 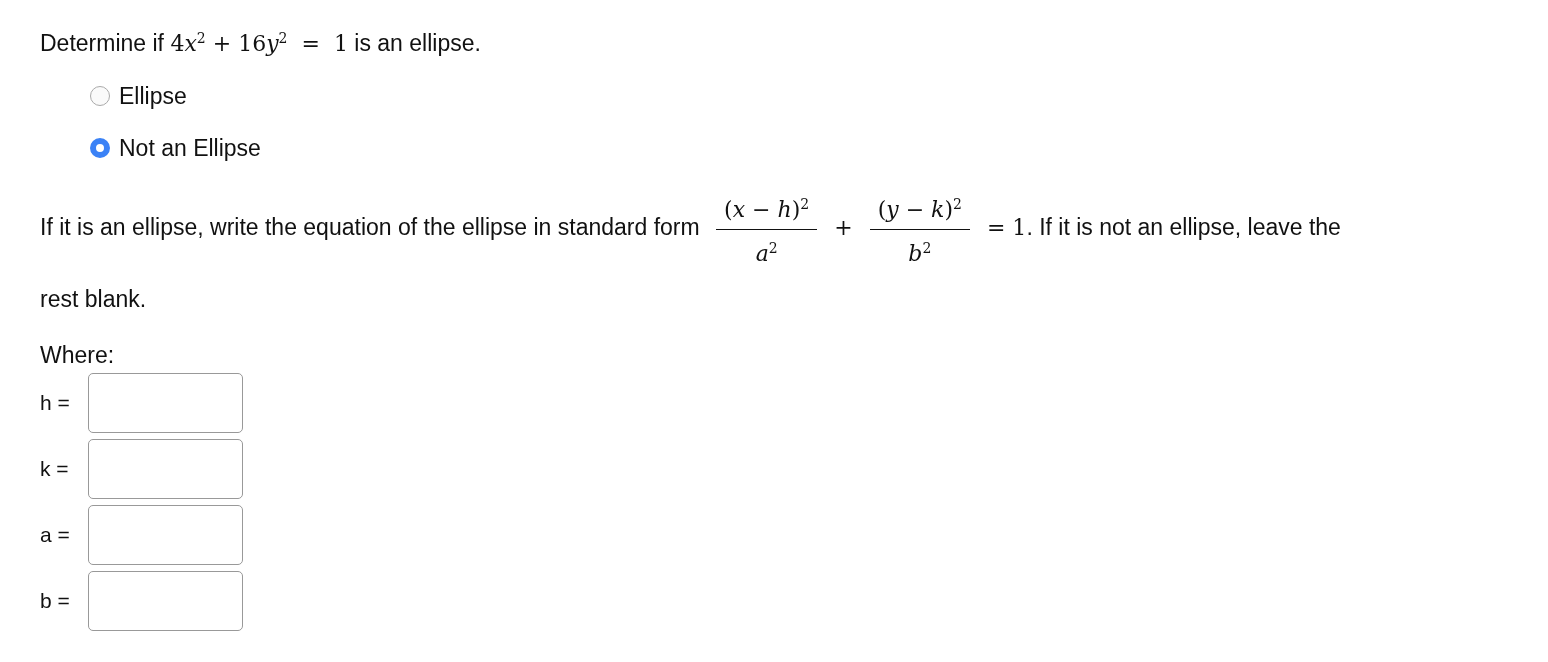 What do you see at coordinates (55, 535) in the screenshot?
I see `field-label: a =` at bounding box center [55, 535].